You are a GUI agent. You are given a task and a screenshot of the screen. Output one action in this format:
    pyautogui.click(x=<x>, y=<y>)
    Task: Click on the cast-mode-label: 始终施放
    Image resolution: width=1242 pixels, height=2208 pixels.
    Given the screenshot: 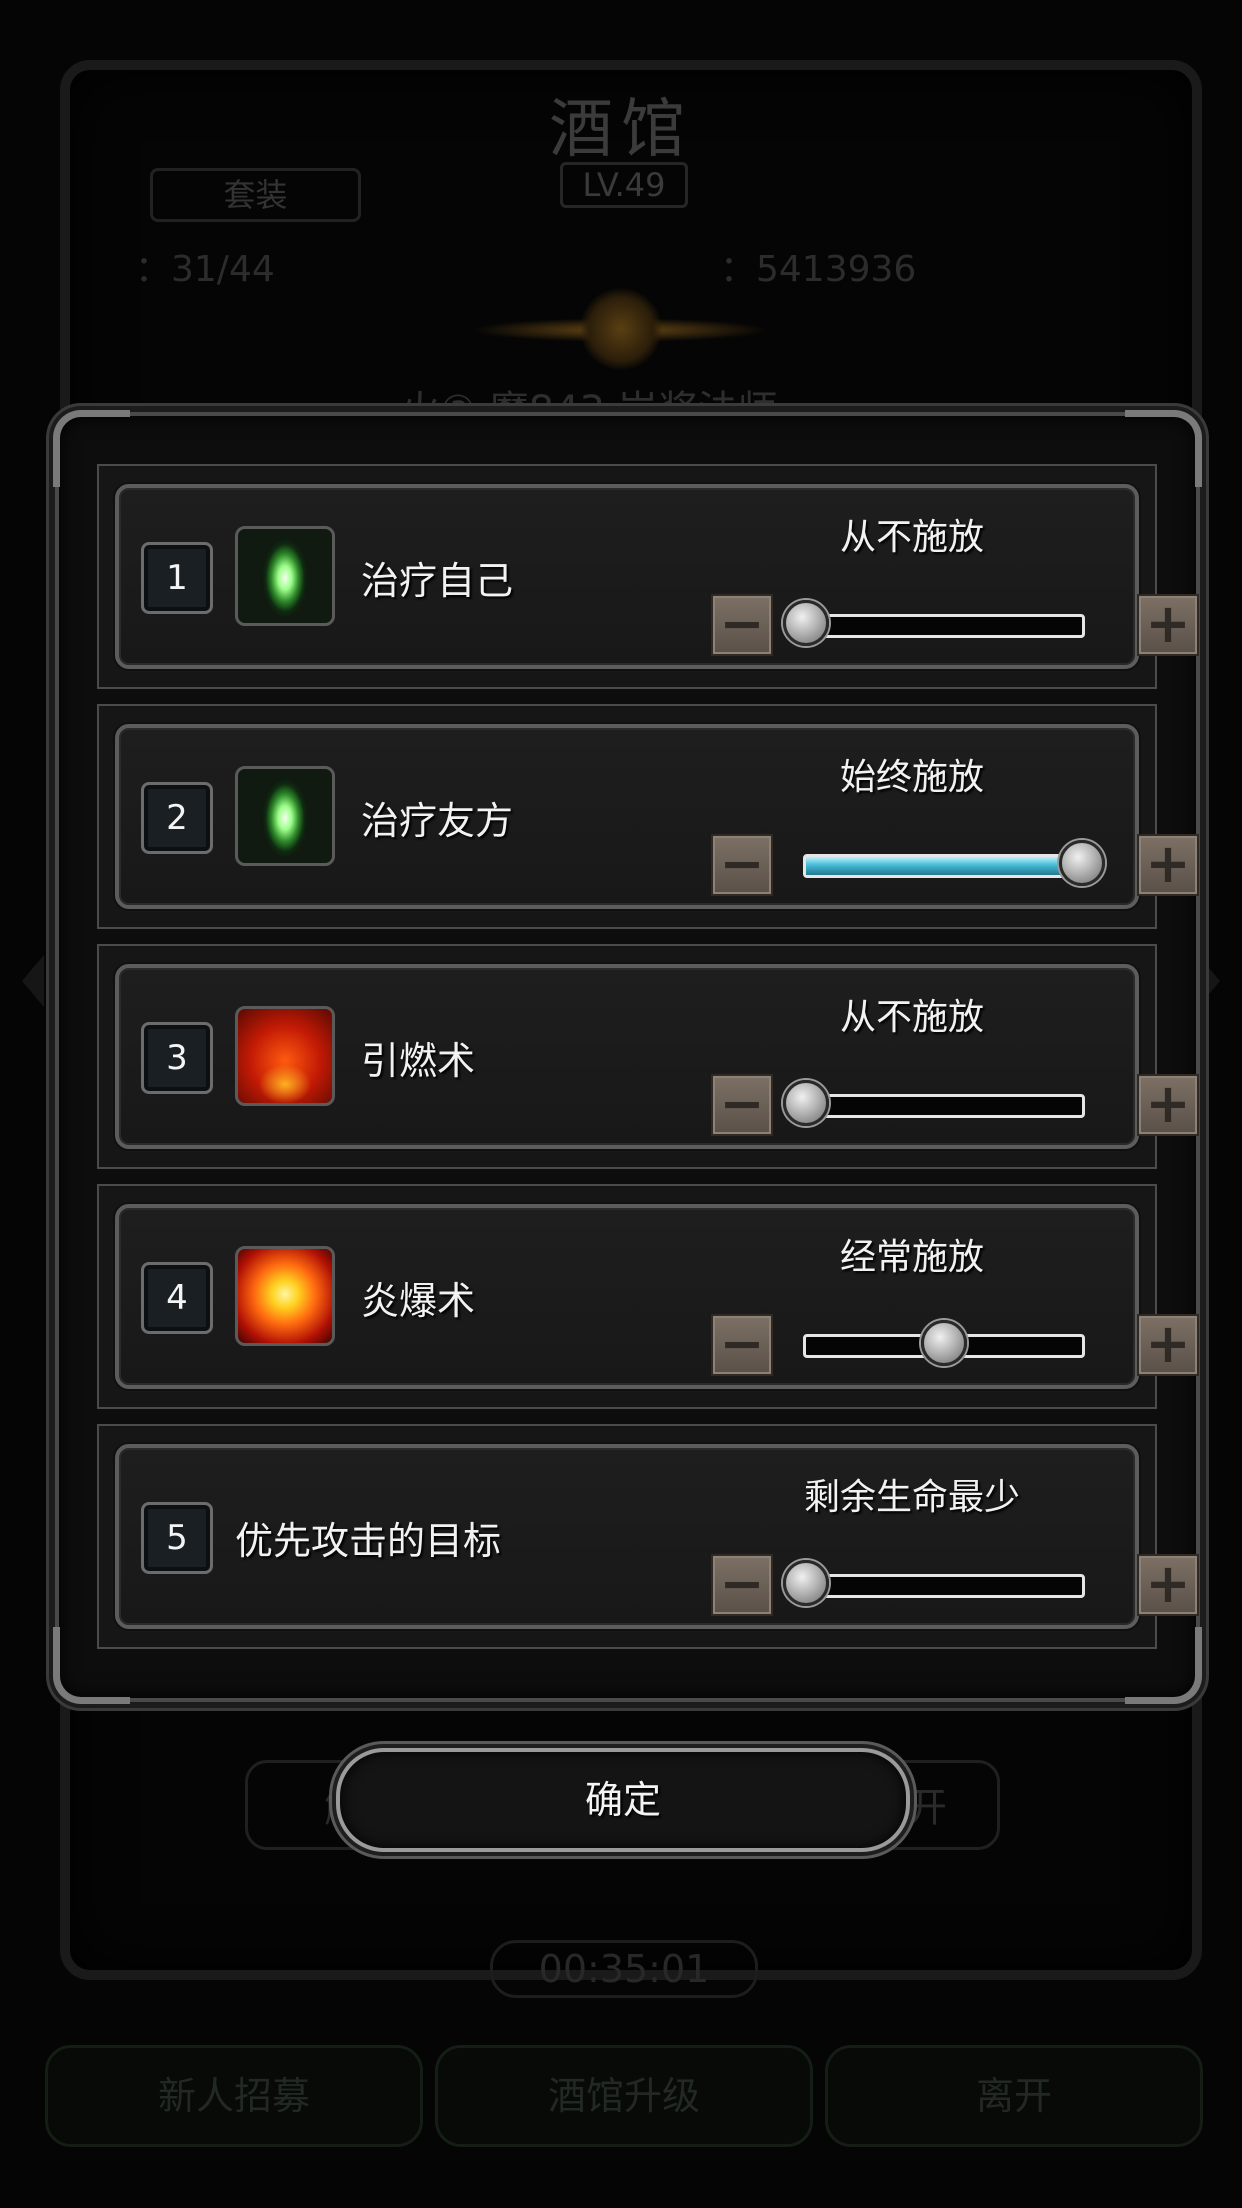 What is the action you would take?
    pyautogui.click(x=911, y=777)
    